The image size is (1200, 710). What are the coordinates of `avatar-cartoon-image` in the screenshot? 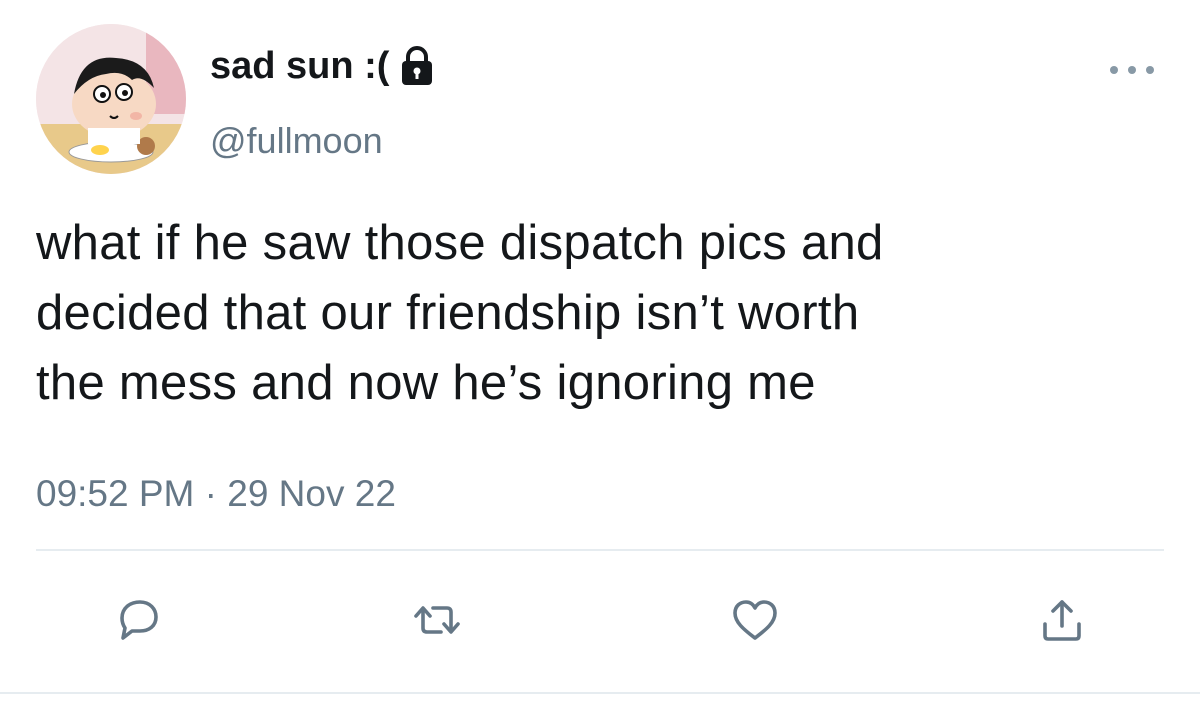 It's located at (111, 99).